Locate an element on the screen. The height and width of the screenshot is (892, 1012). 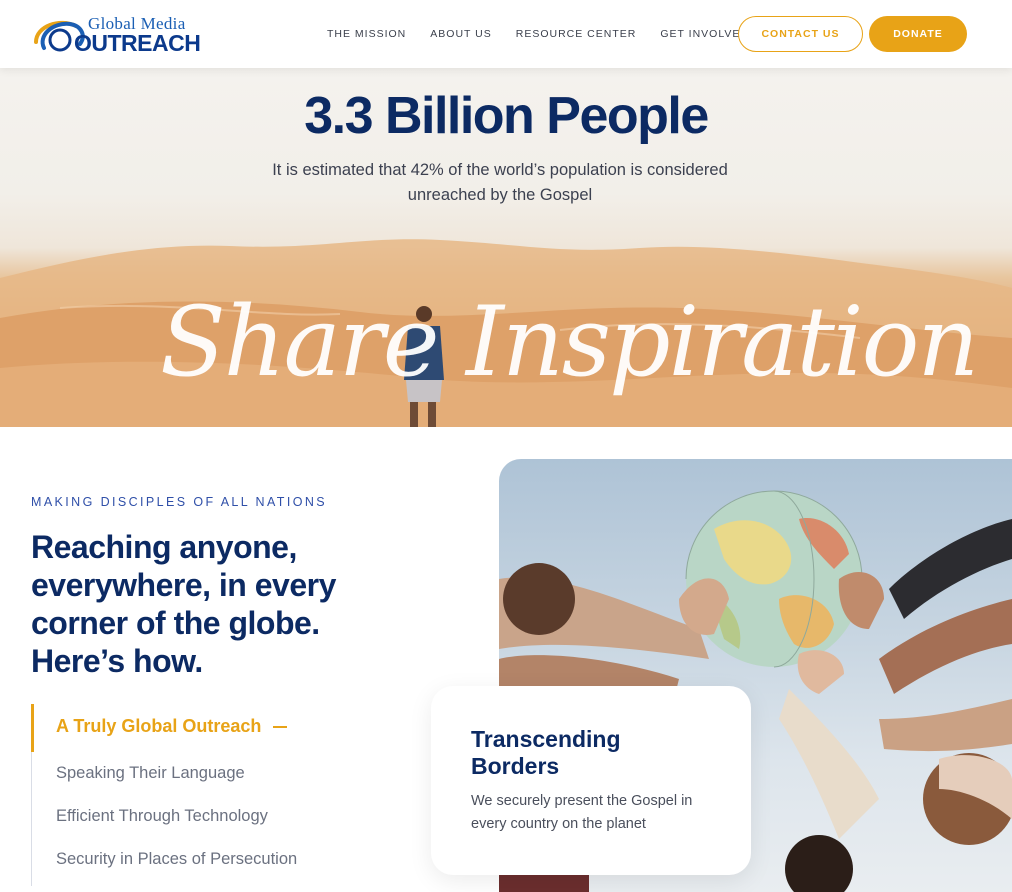
tab-speaking-their-language: Speaking Their Language is located at coordinates (150, 773).